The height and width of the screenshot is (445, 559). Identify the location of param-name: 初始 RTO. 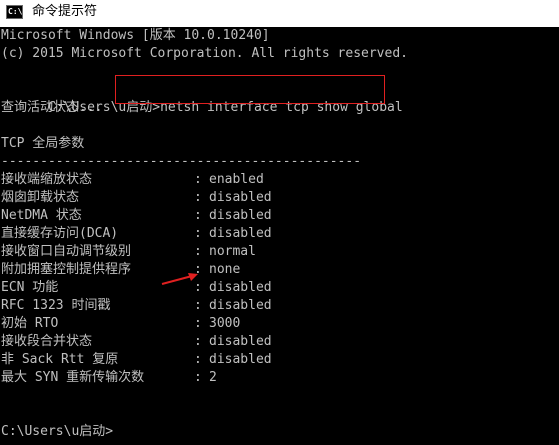
(30, 323).